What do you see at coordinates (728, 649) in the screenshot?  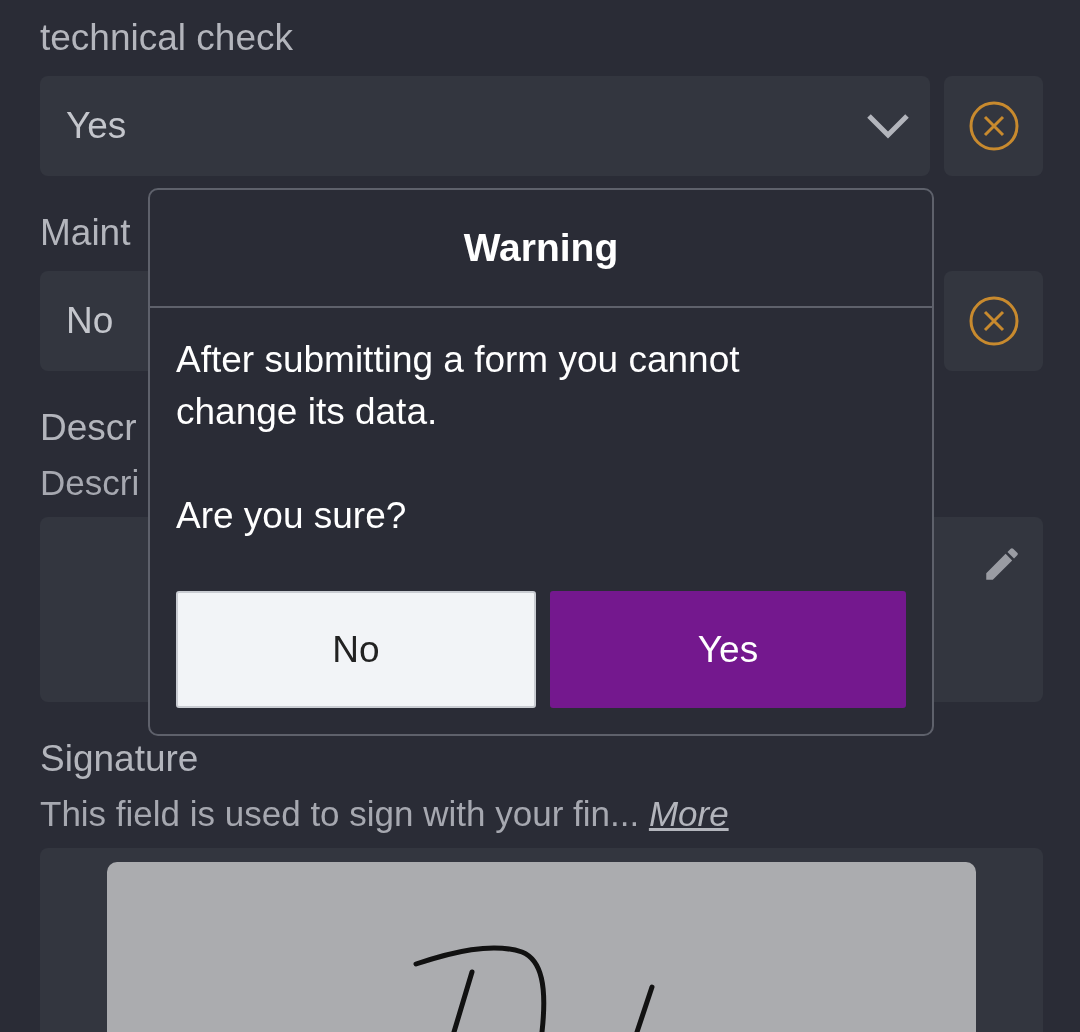 I see `confirm-button: Yes` at bounding box center [728, 649].